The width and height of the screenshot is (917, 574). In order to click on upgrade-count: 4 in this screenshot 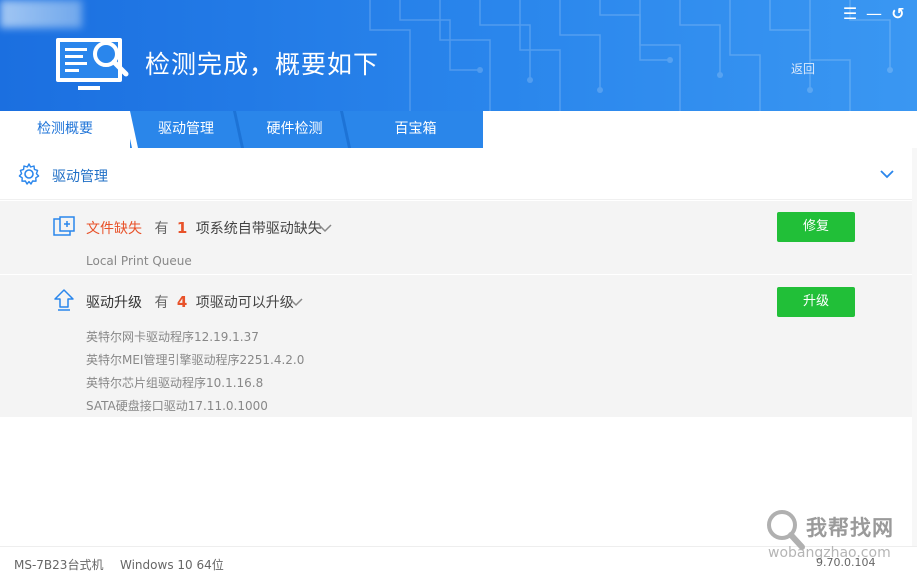, I will do `click(182, 302)`.